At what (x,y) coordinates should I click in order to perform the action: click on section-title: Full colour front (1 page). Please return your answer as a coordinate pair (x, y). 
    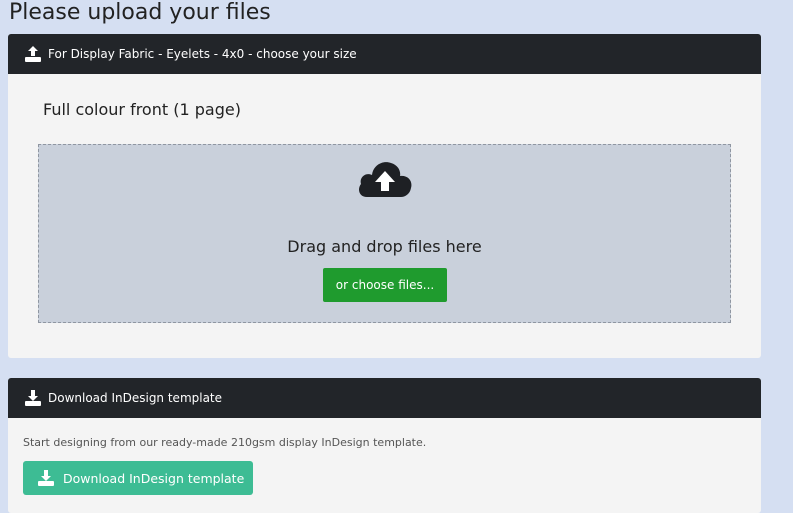
    Looking at the image, I should click on (142, 109).